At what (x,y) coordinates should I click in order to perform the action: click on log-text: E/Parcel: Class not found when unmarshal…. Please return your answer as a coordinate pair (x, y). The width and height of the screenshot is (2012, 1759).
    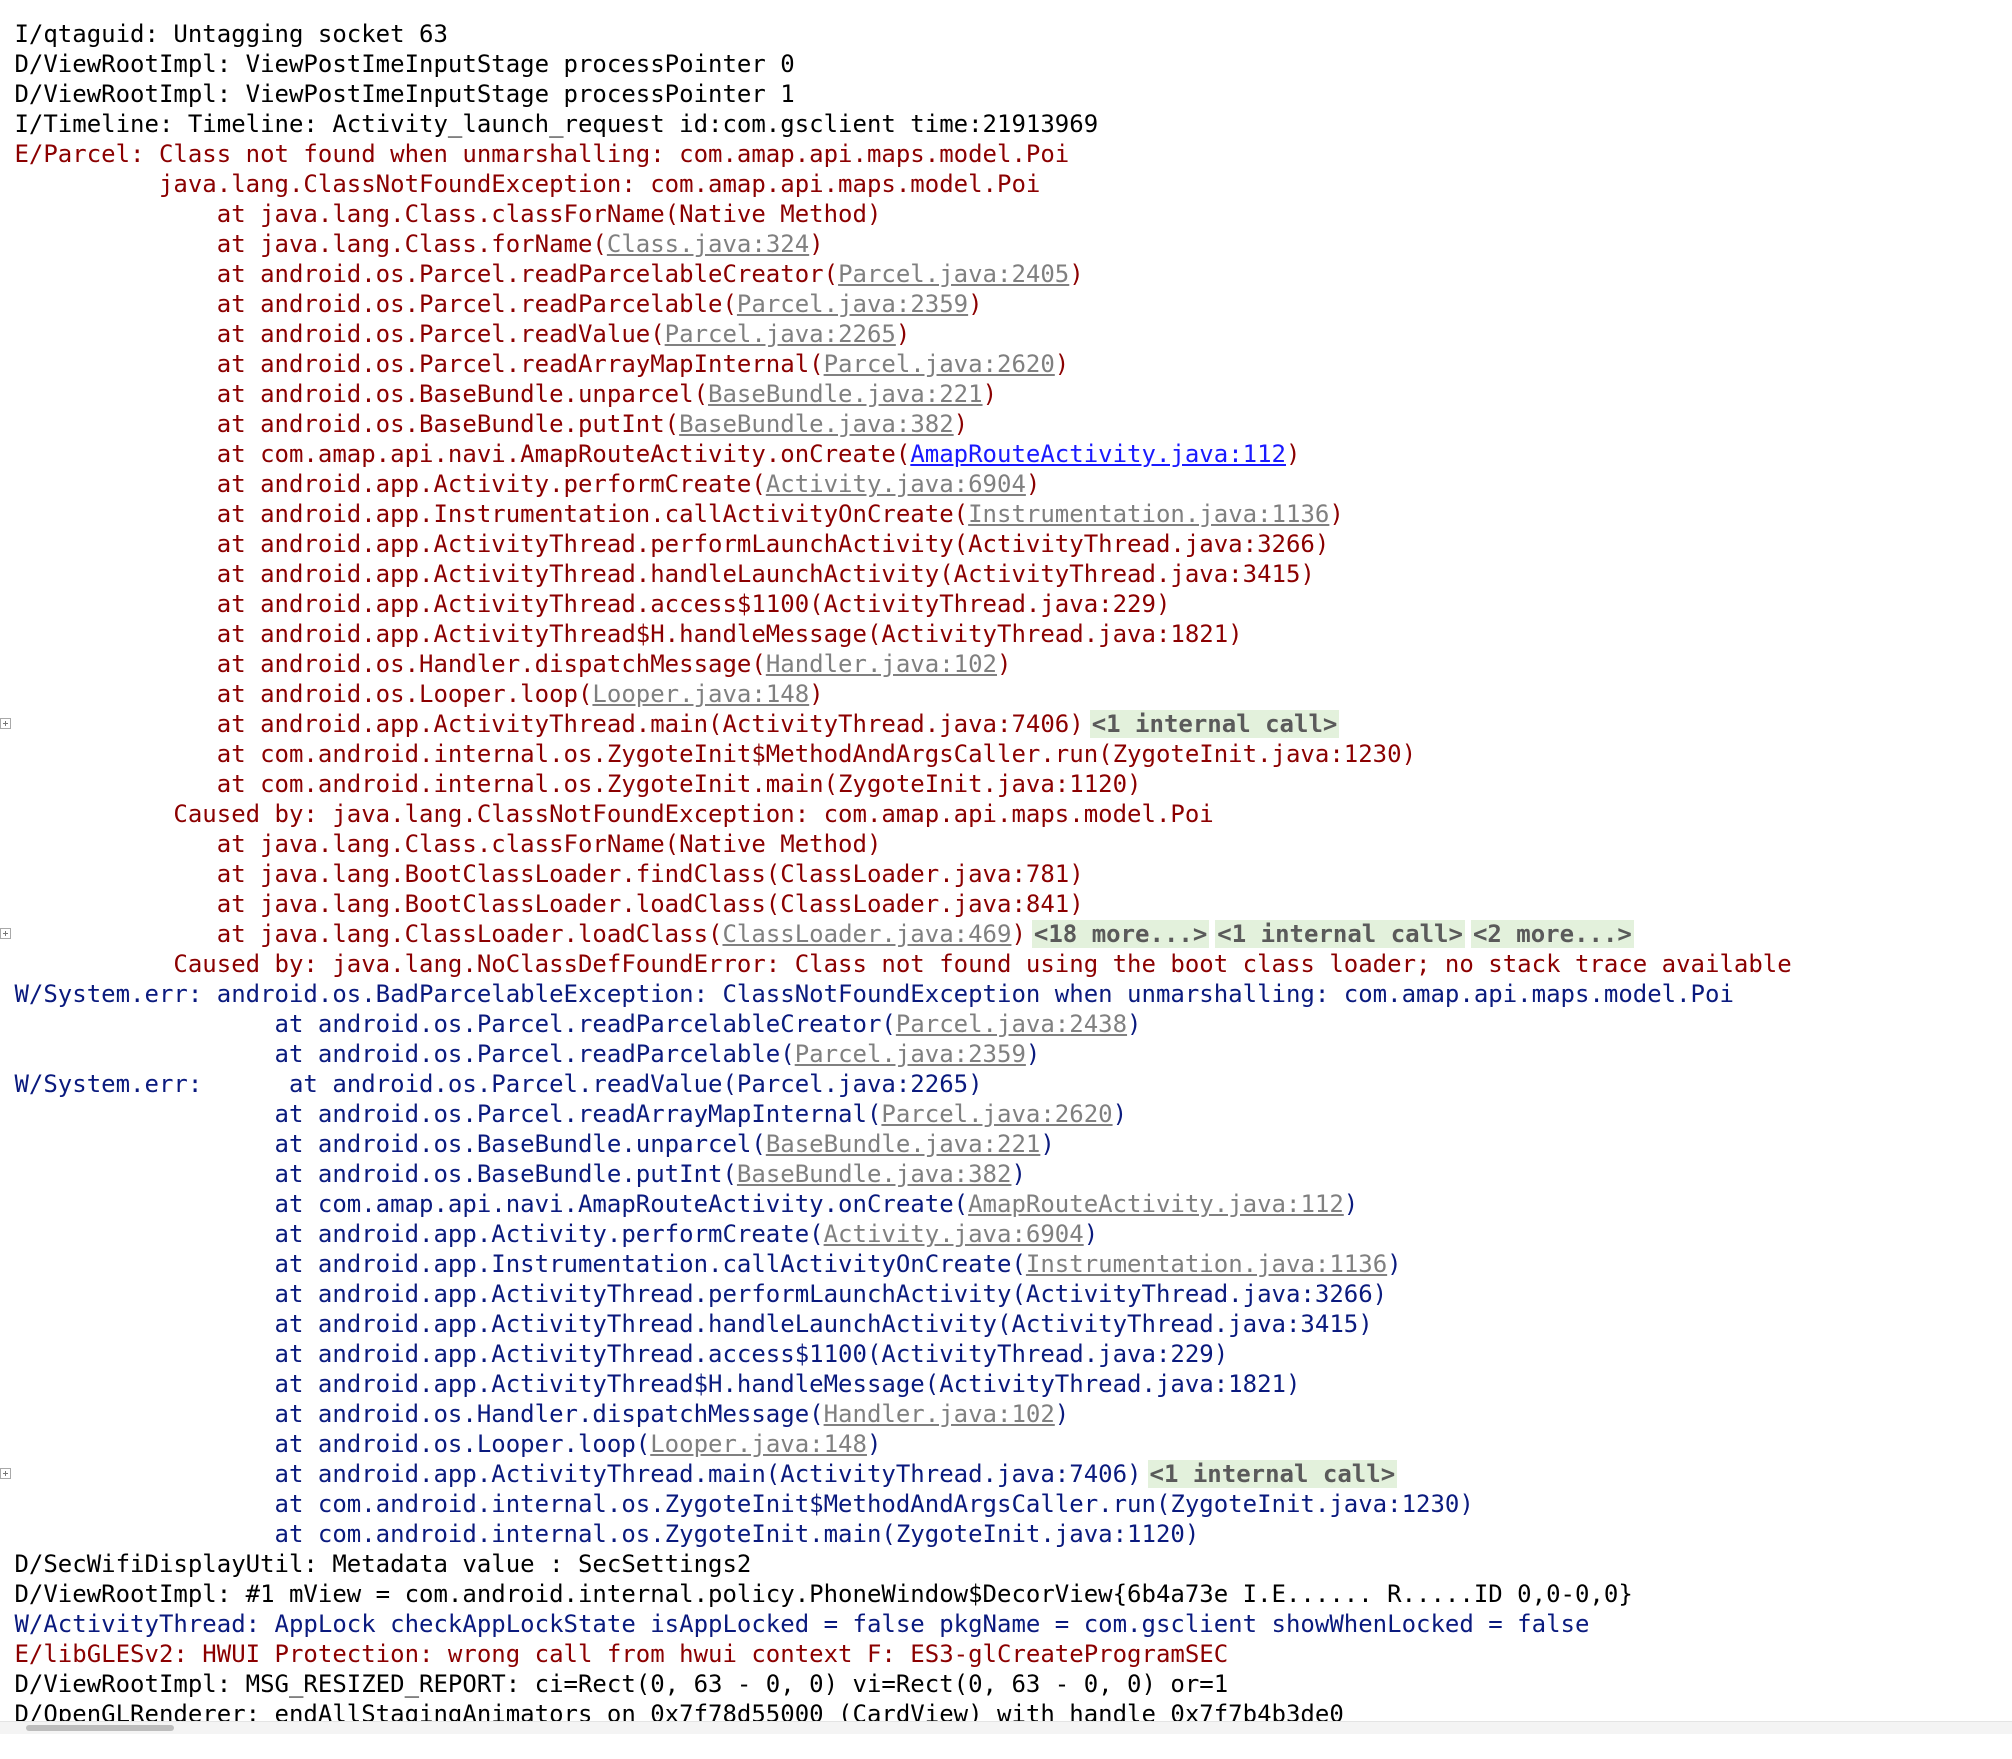
    Looking at the image, I should click on (535, 154).